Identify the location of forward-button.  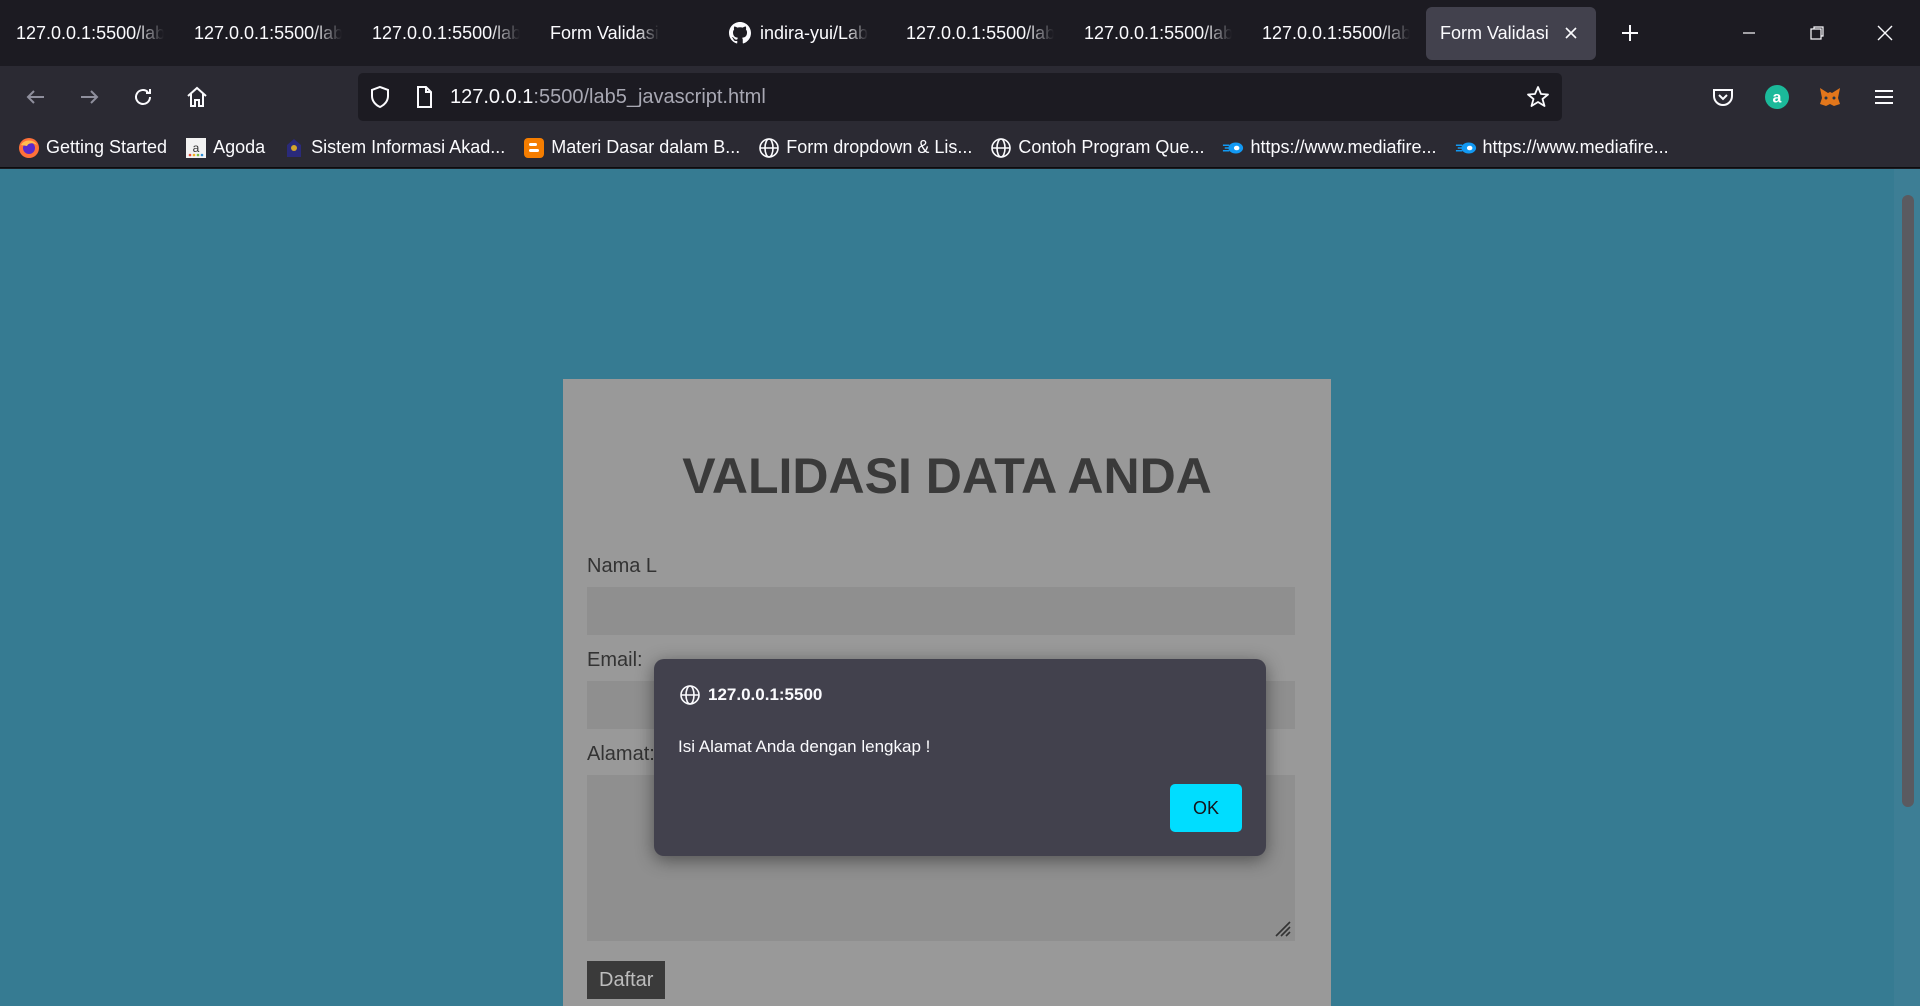
(89, 97).